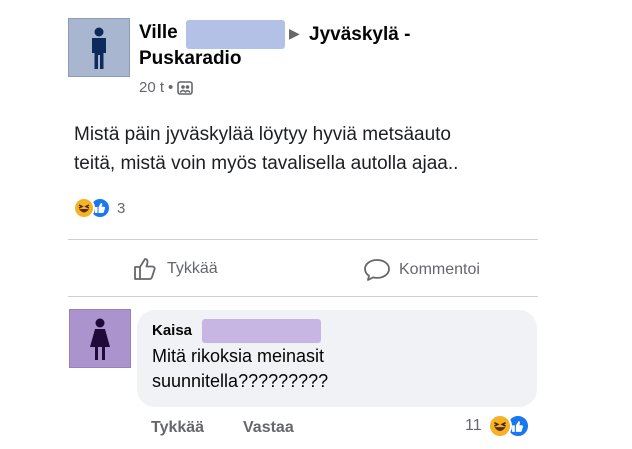  I want to click on comment-reply-button: Vastaa, so click(268, 428).